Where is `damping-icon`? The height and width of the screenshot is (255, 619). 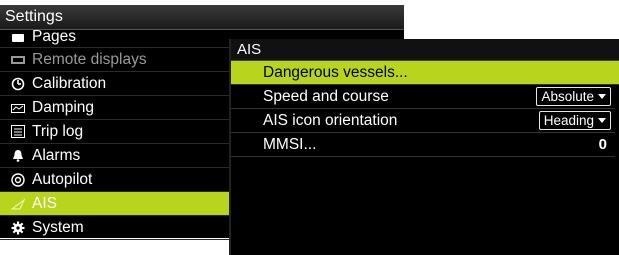 damping-icon is located at coordinates (18, 107).